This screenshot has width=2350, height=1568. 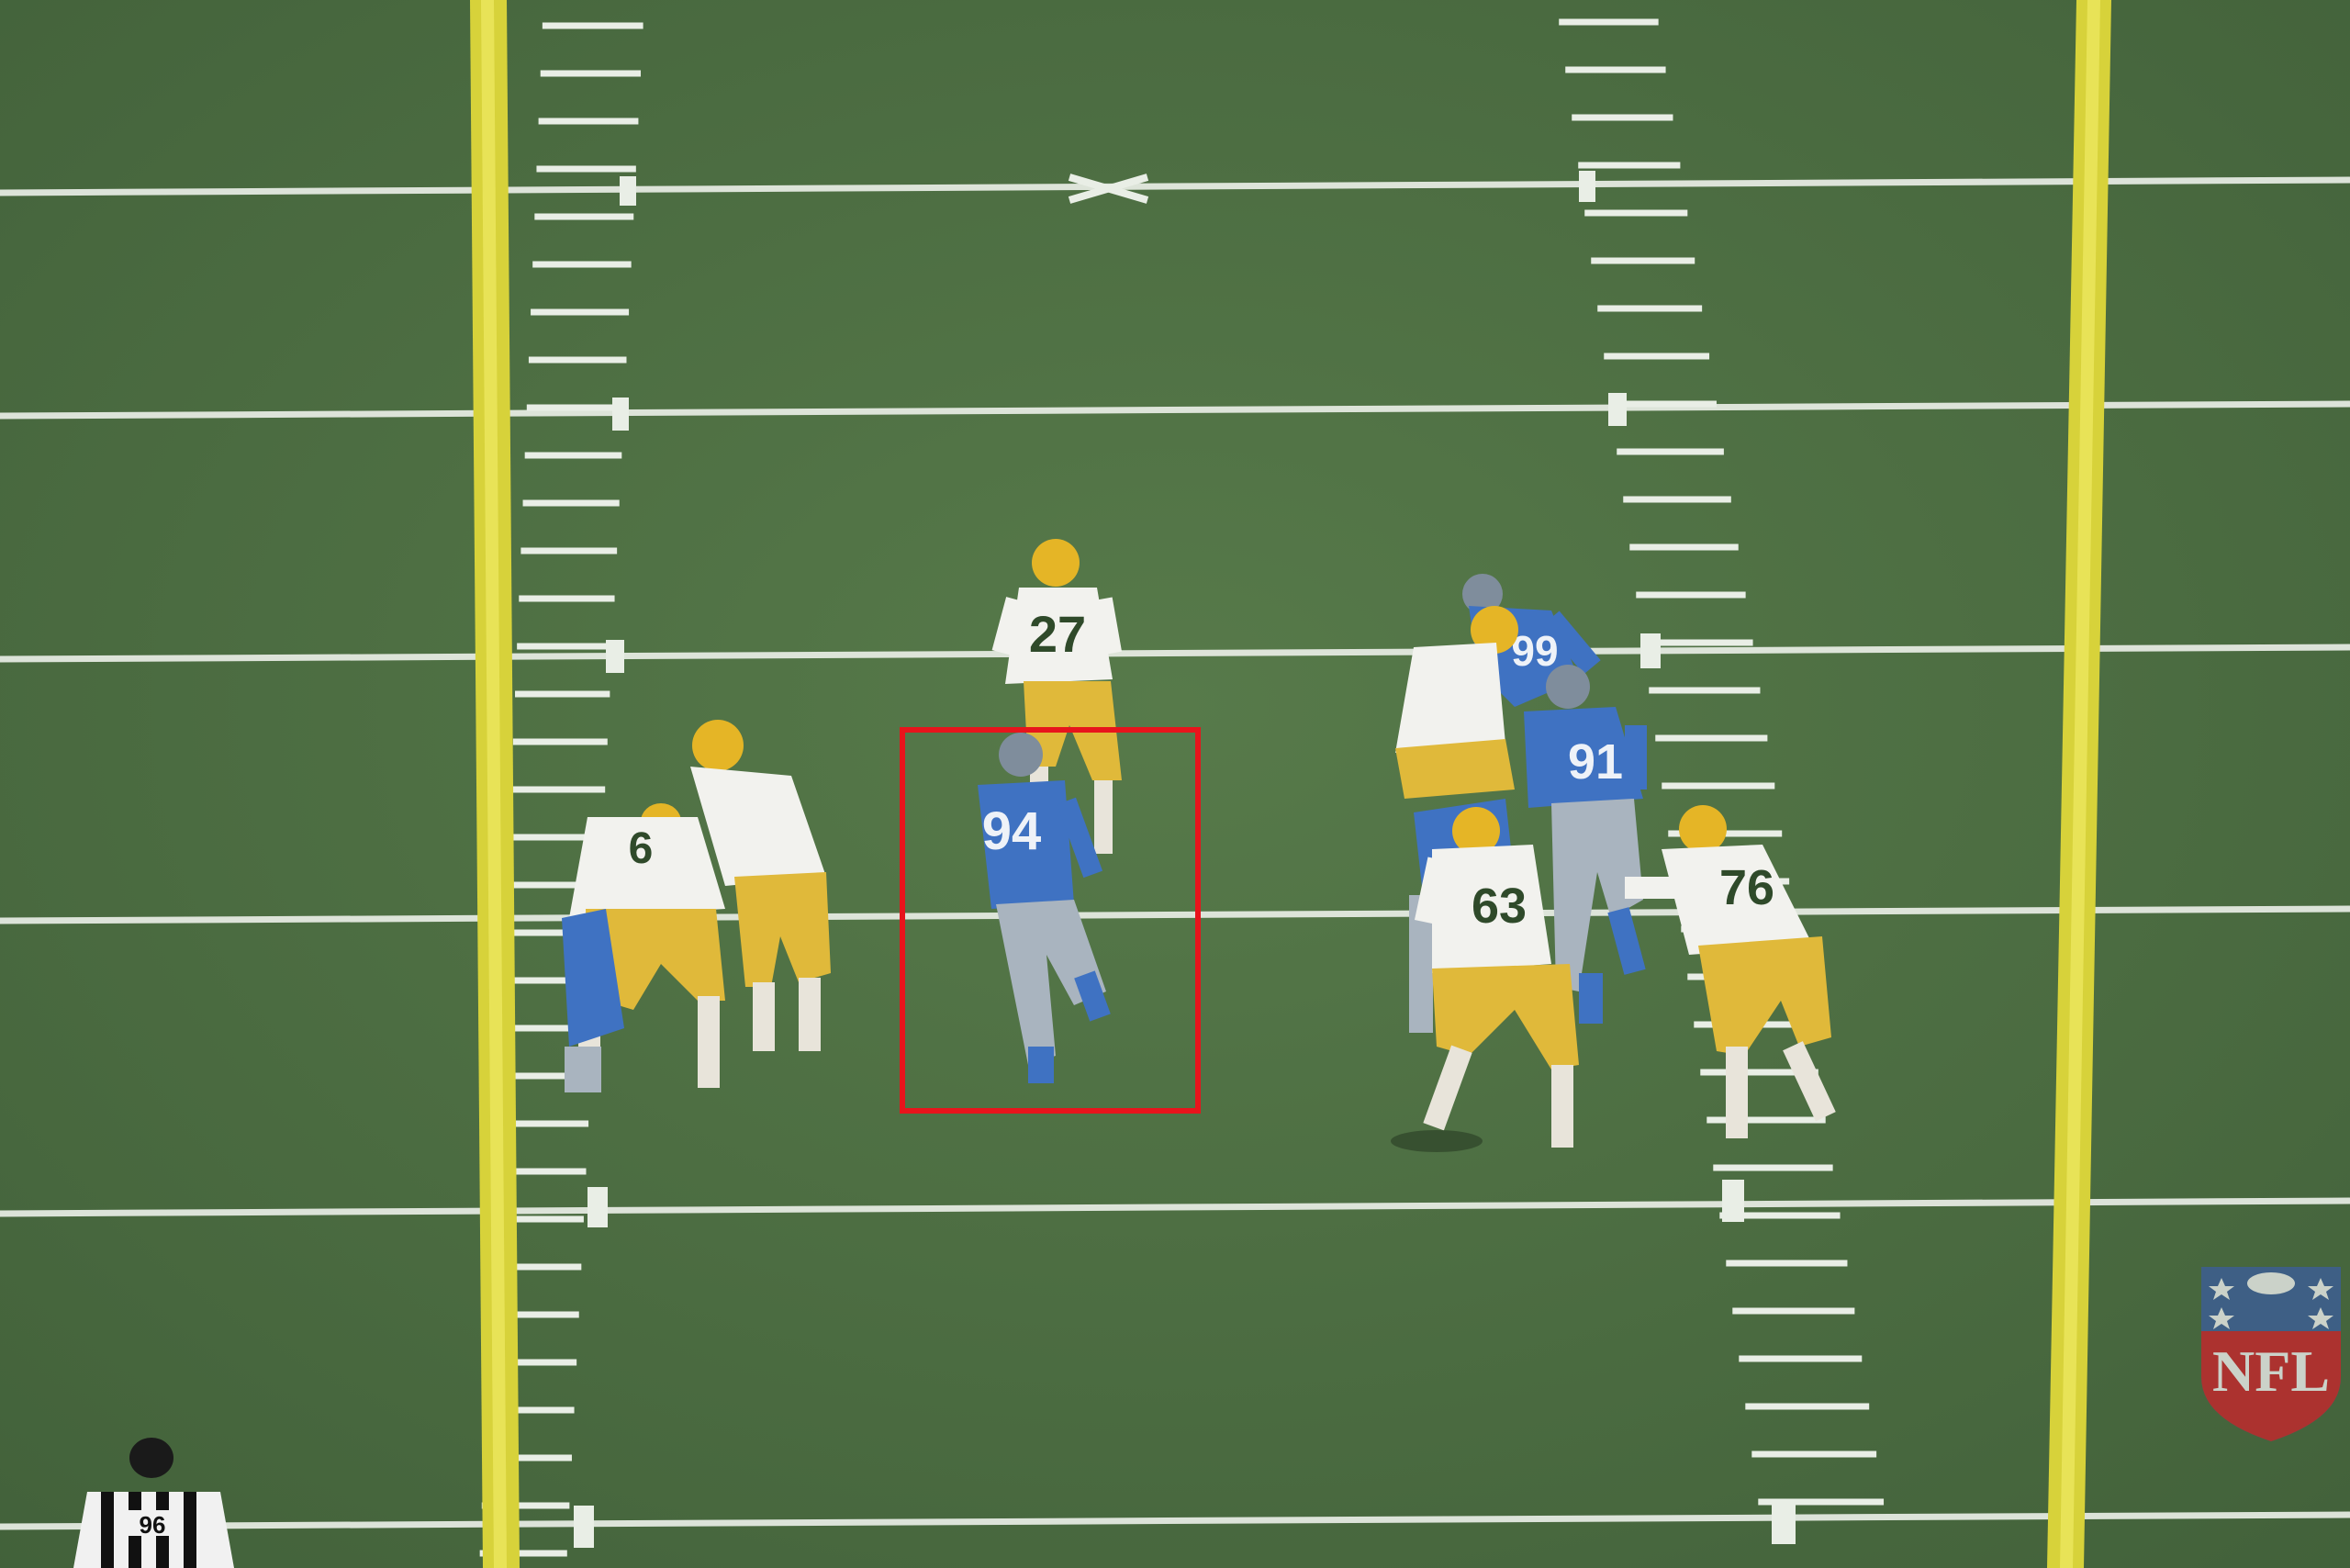 I want to click on nfl-logo-text: NFL, so click(x=2271, y=1371).